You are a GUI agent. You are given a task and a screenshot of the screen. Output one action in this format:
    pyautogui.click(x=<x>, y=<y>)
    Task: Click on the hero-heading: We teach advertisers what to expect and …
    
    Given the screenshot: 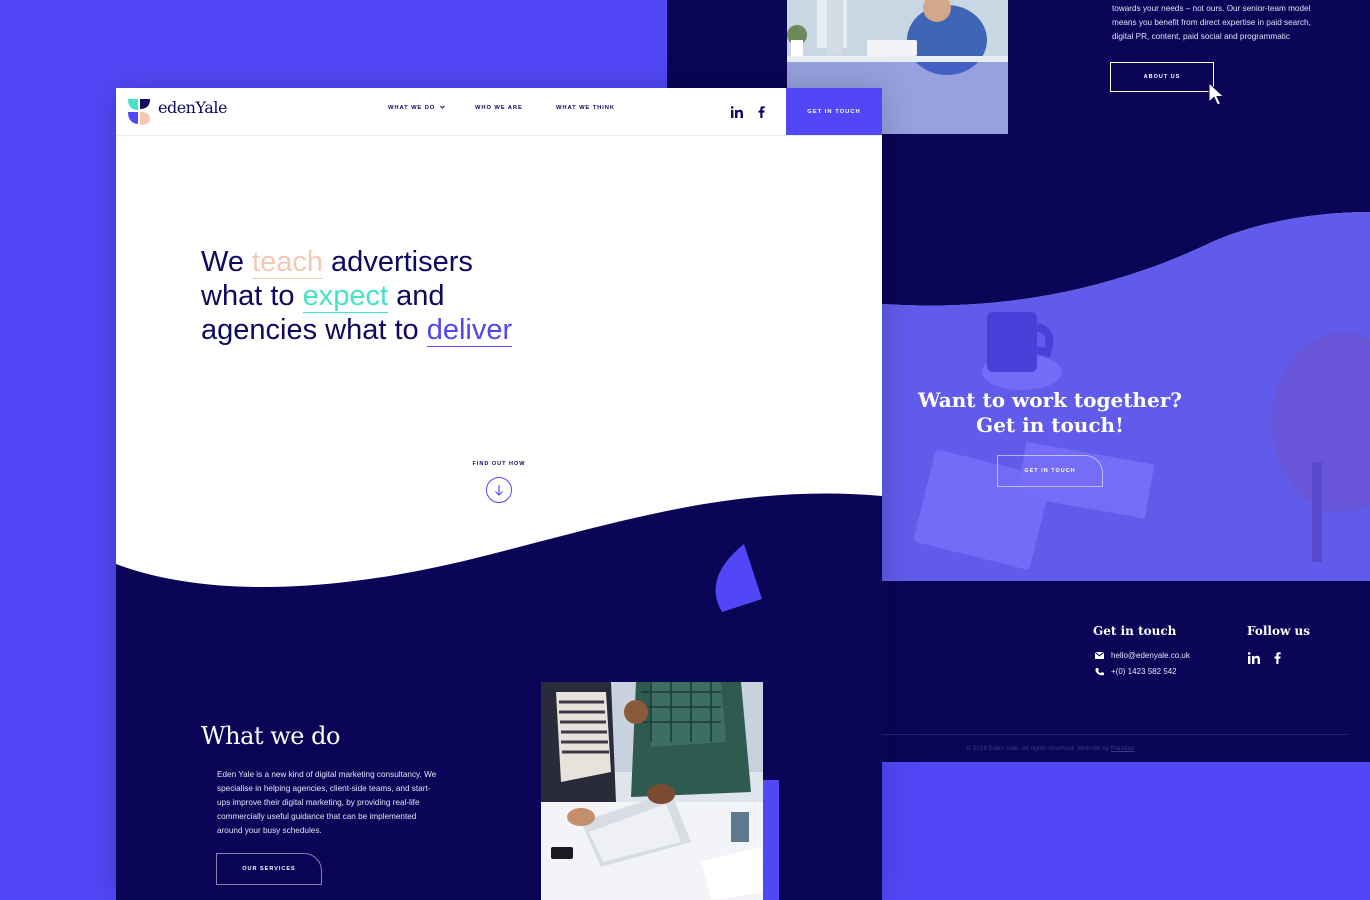 What is the action you would take?
    pyautogui.click(x=357, y=296)
    